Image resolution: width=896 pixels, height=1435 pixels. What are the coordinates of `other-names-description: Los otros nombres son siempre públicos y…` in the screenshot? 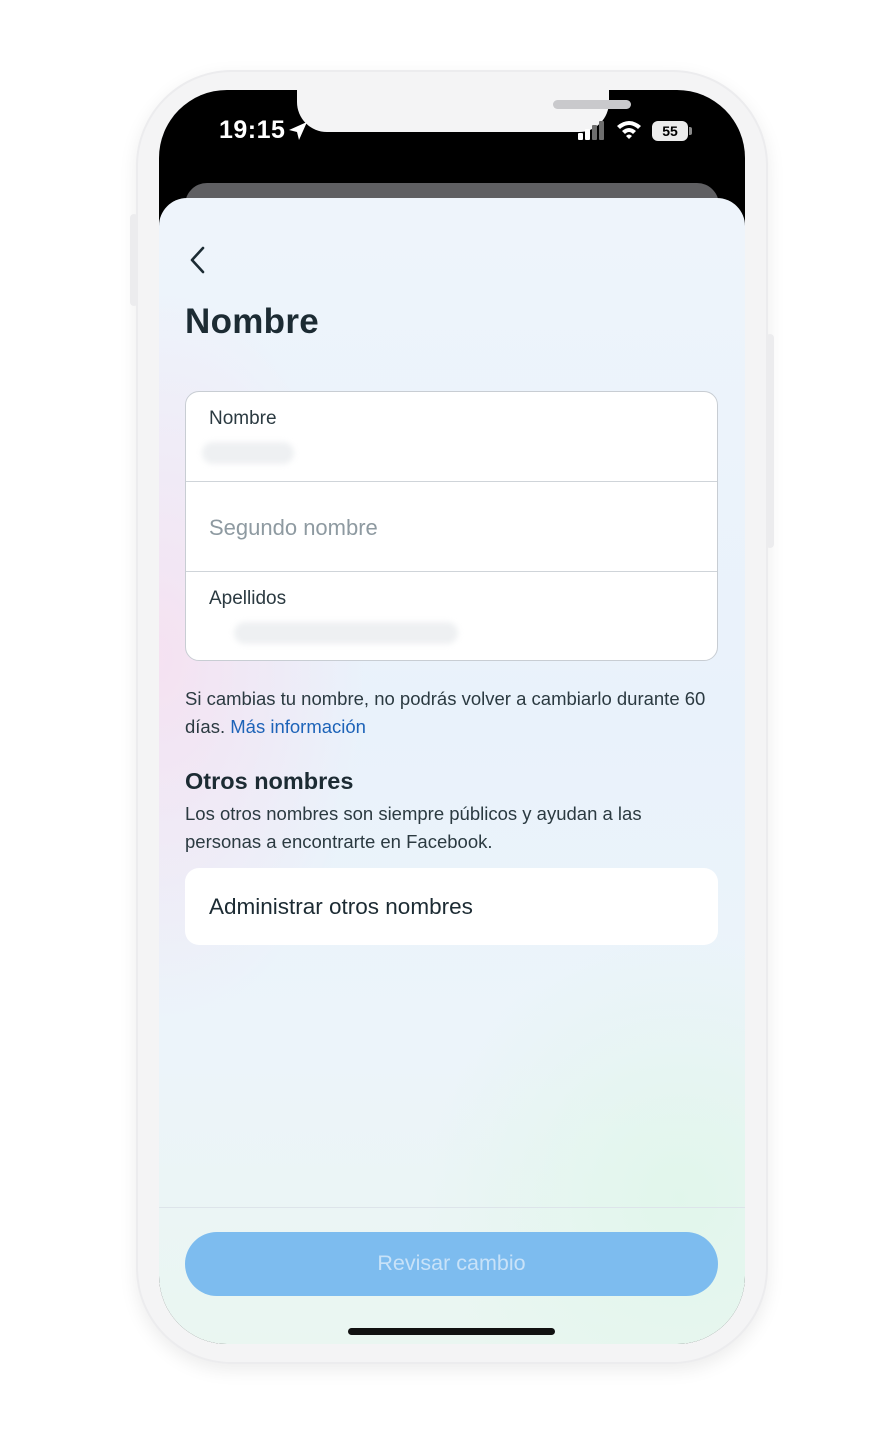 It's located at (413, 827).